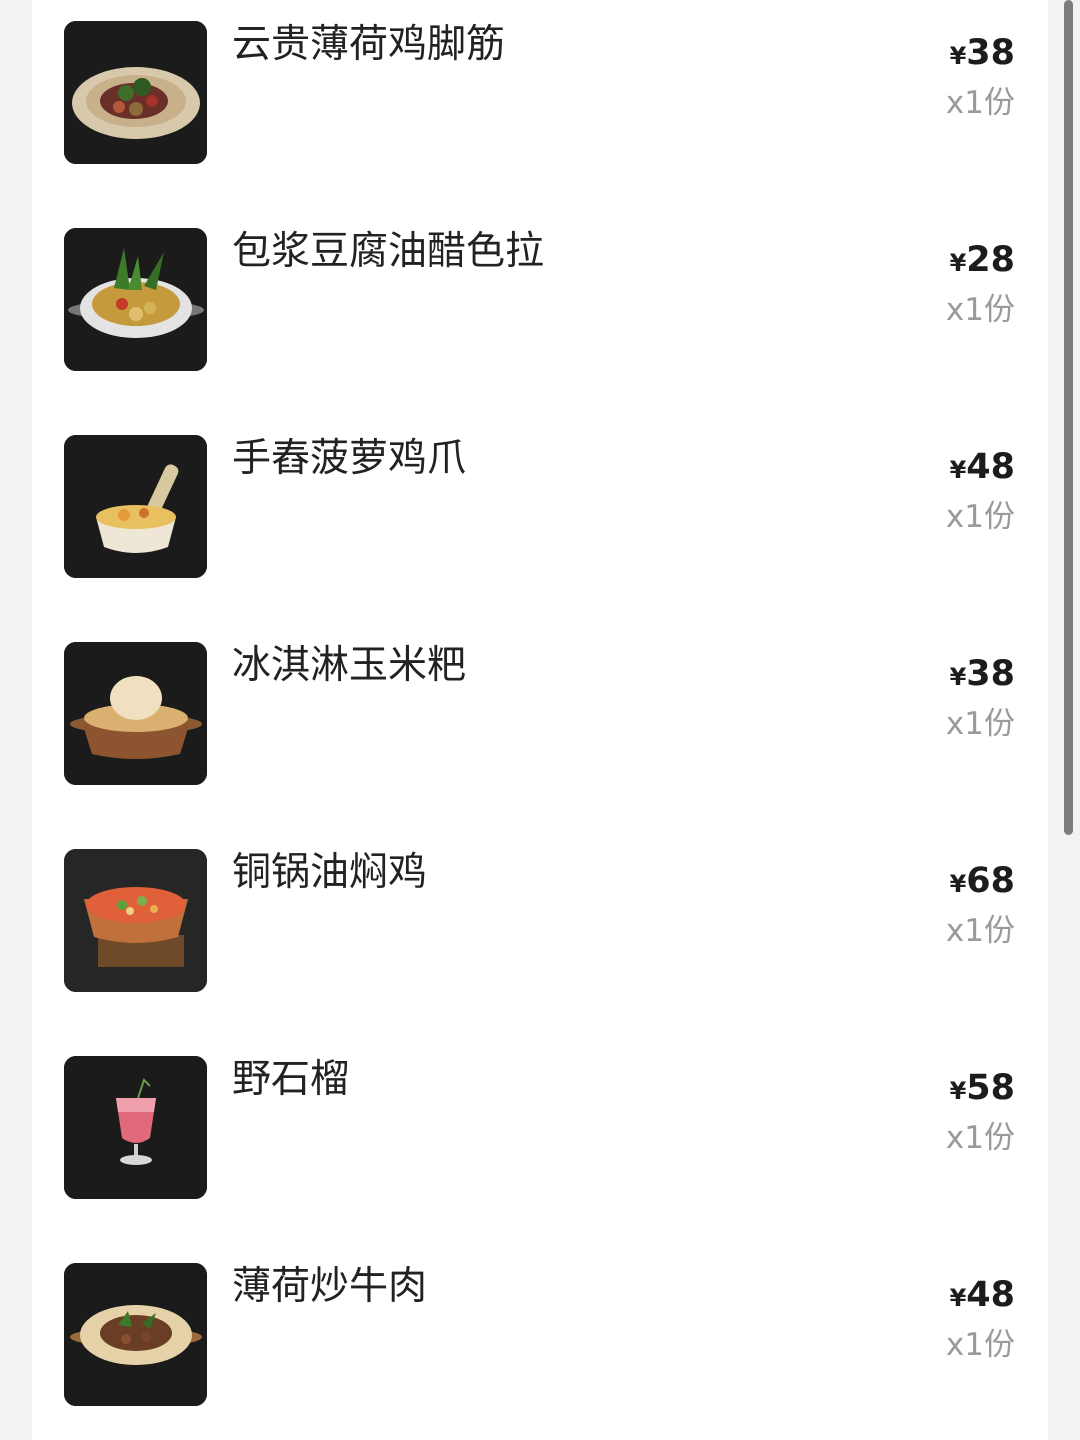 The width and height of the screenshot is (1080, 1440). Describe the element at coordinates (1068, 417) in the screenshot. I see `vertical-scrollbar` at that location.